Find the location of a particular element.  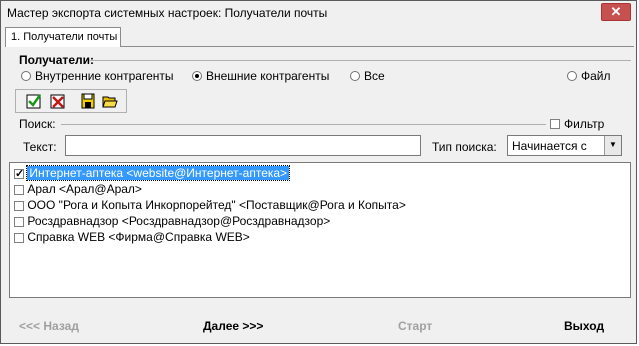

search-type-value: Начинается с is located at coordinates (549, 146).